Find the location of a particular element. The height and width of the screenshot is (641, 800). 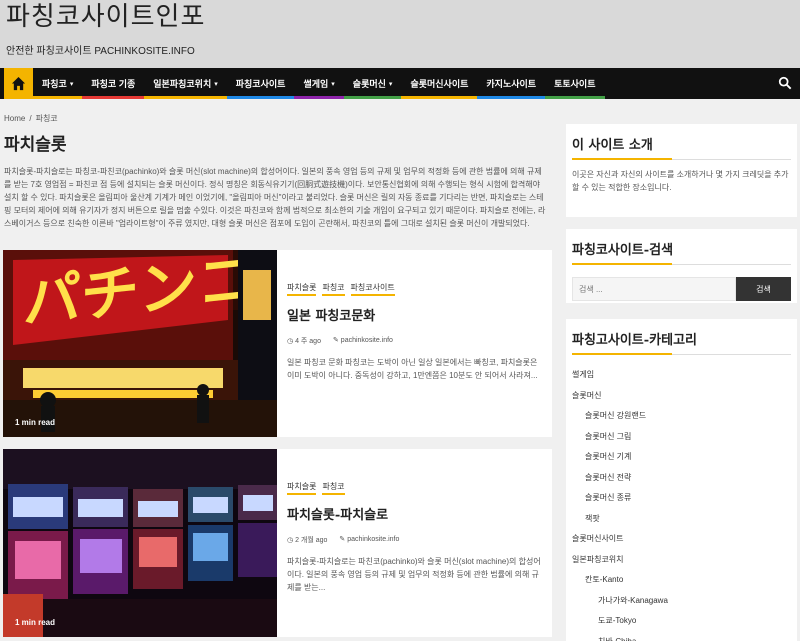

nav-item: 카지노사이트 is located at coordinates (511, 83).